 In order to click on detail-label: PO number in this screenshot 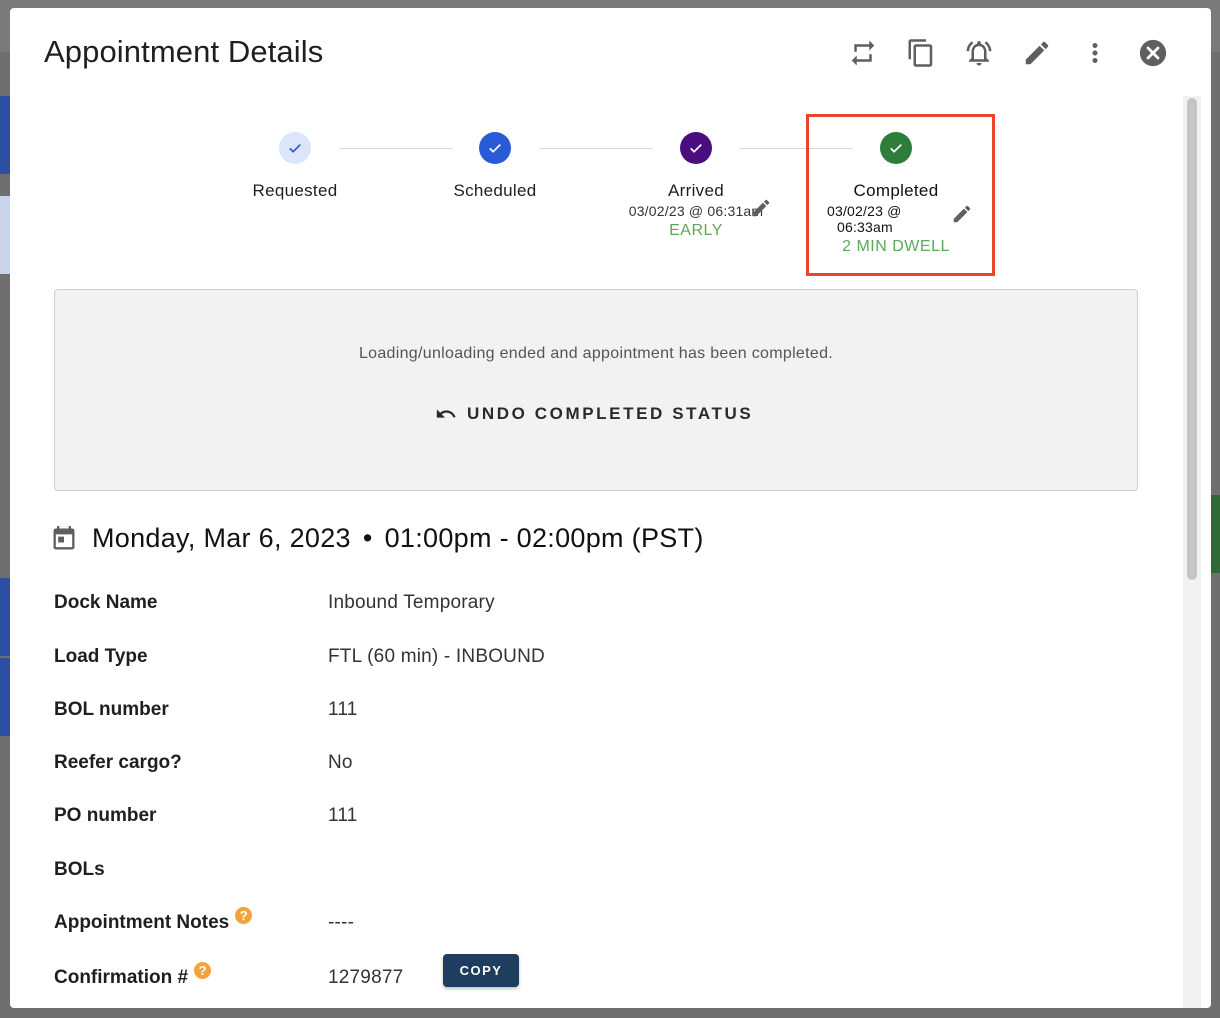, I will do `click(105, 815)`.